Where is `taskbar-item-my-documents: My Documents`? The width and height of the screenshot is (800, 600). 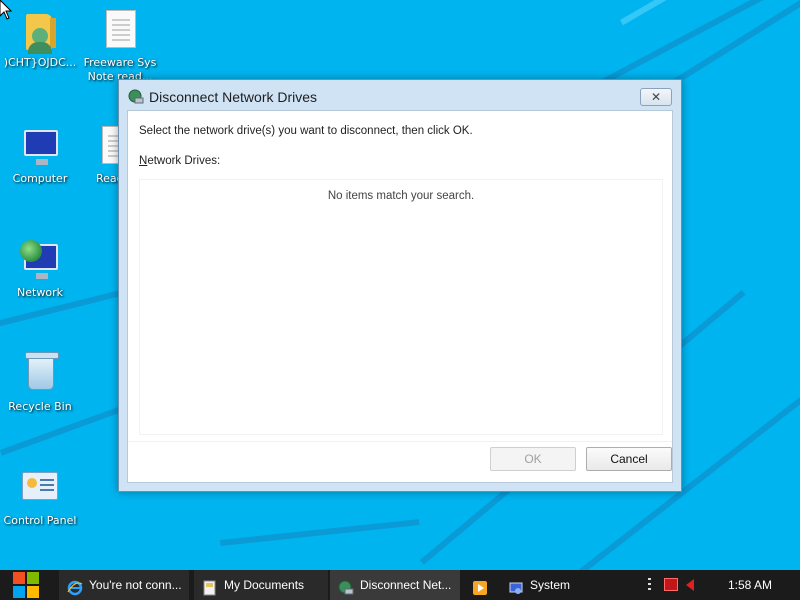 taskbar-item-my-documents: My Documents is located at coordinates (261, 585).